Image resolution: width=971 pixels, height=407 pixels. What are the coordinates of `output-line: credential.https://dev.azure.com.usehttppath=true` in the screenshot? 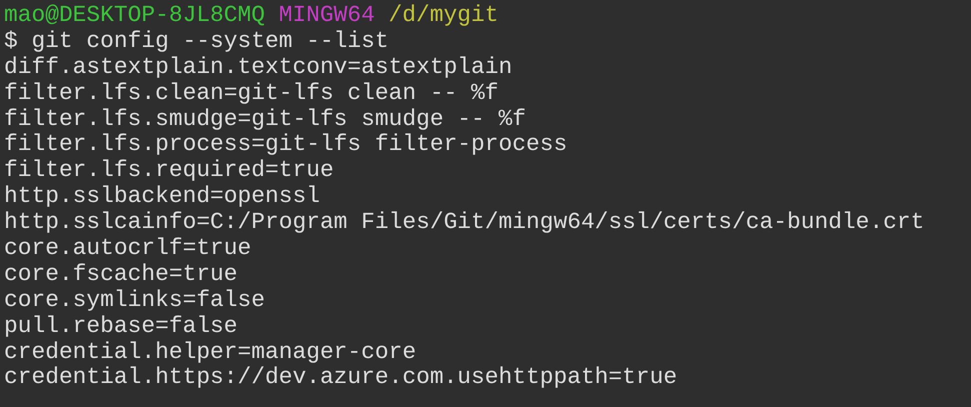 It's located at (341, 378).